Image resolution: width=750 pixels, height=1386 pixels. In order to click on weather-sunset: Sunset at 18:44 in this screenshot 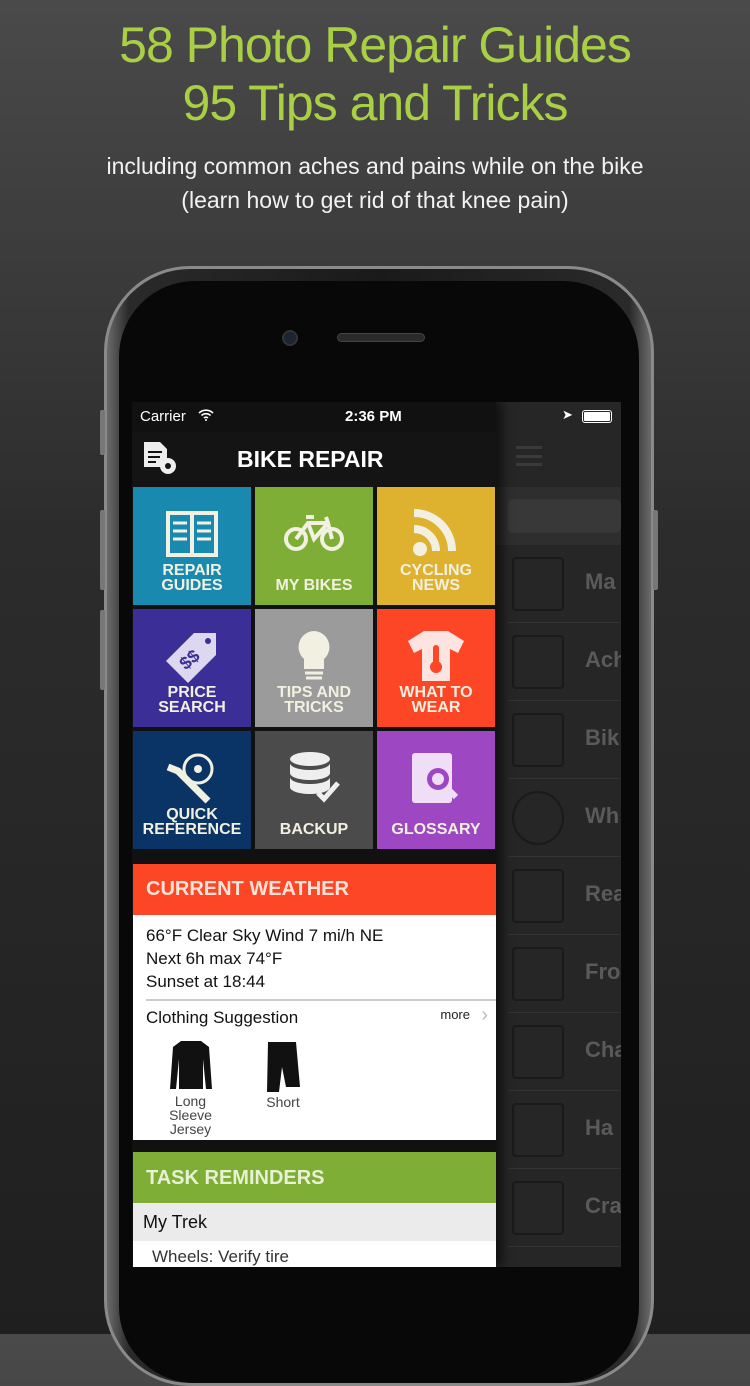, I will do `click(206, 981)`.